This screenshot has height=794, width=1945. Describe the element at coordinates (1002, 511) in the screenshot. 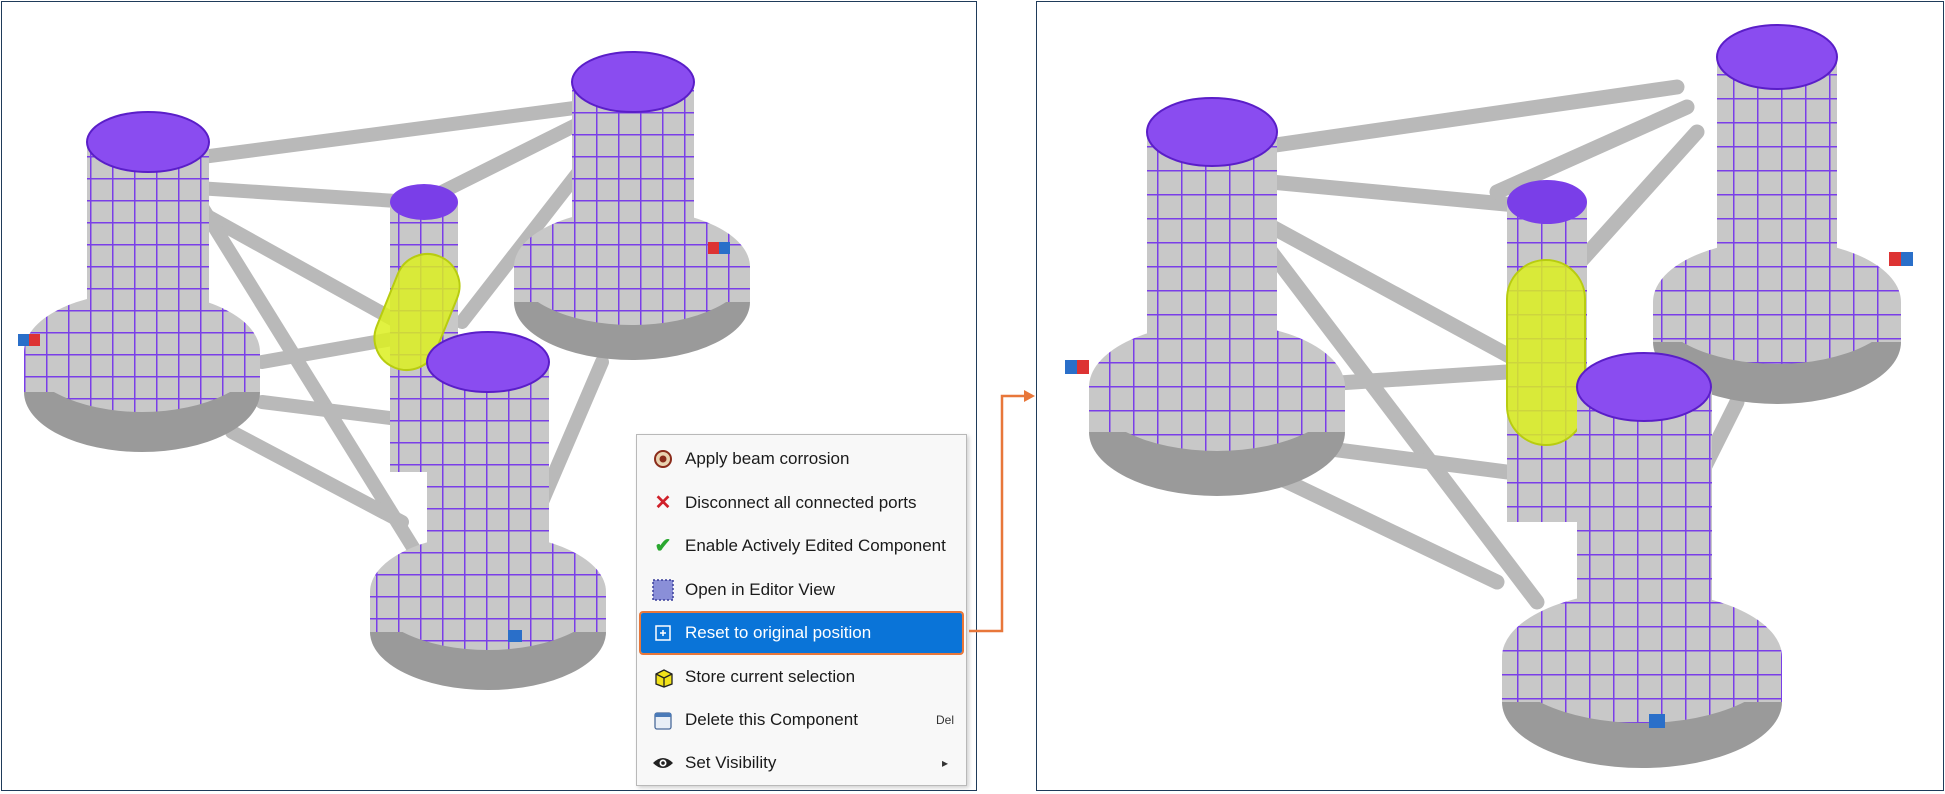

I see `reset-arrow-connector` at that location.